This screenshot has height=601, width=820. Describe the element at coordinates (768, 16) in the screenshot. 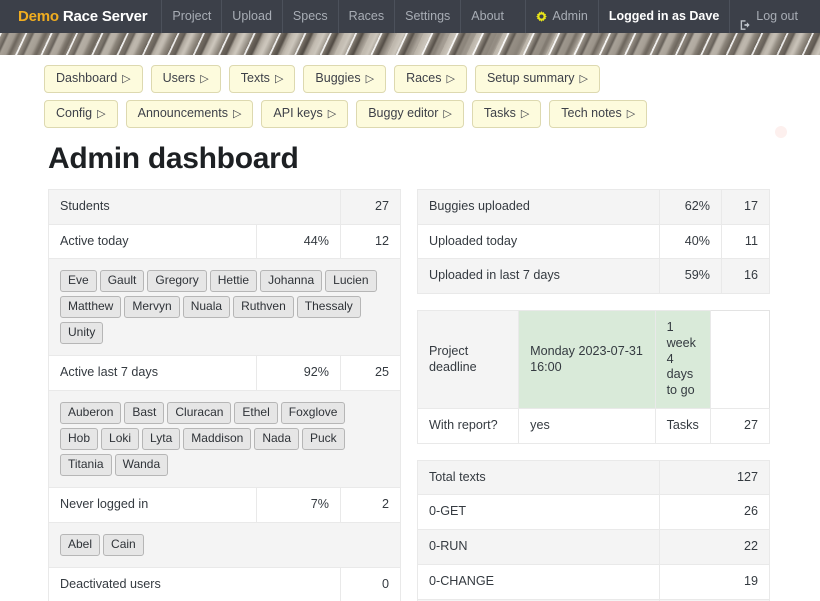

I see `logout-button: Log out` at that location.